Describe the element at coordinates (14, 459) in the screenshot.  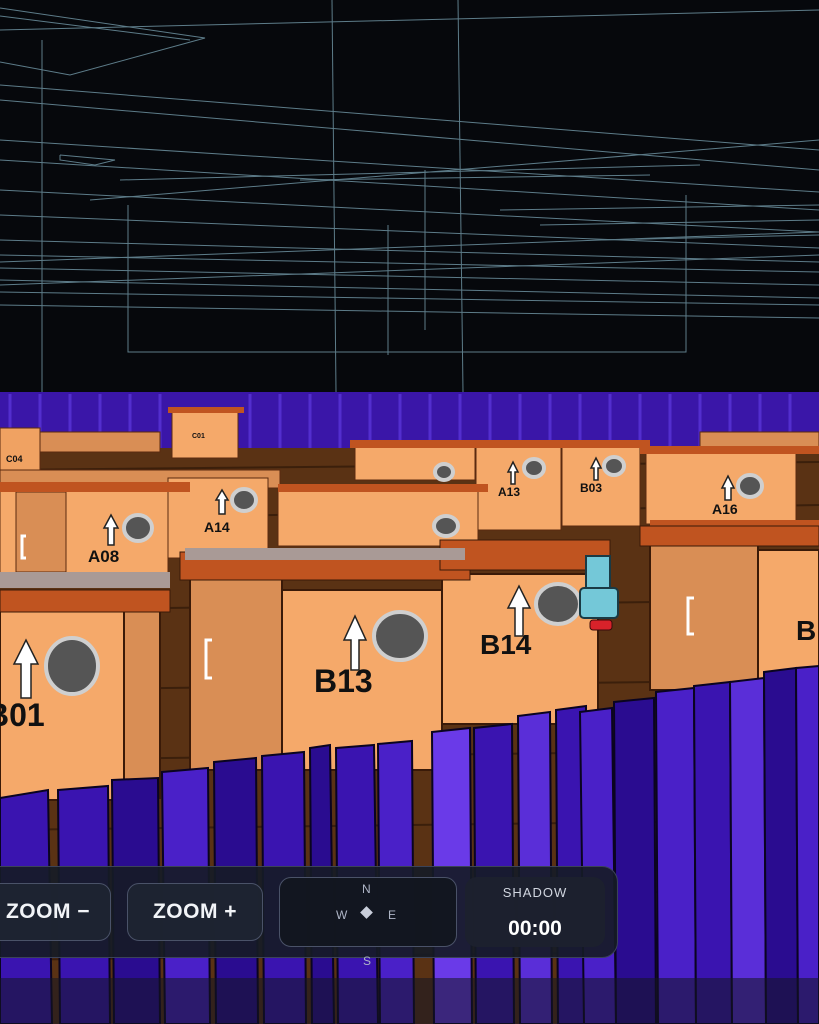
I see `crate-label-c04: C04` at that location.